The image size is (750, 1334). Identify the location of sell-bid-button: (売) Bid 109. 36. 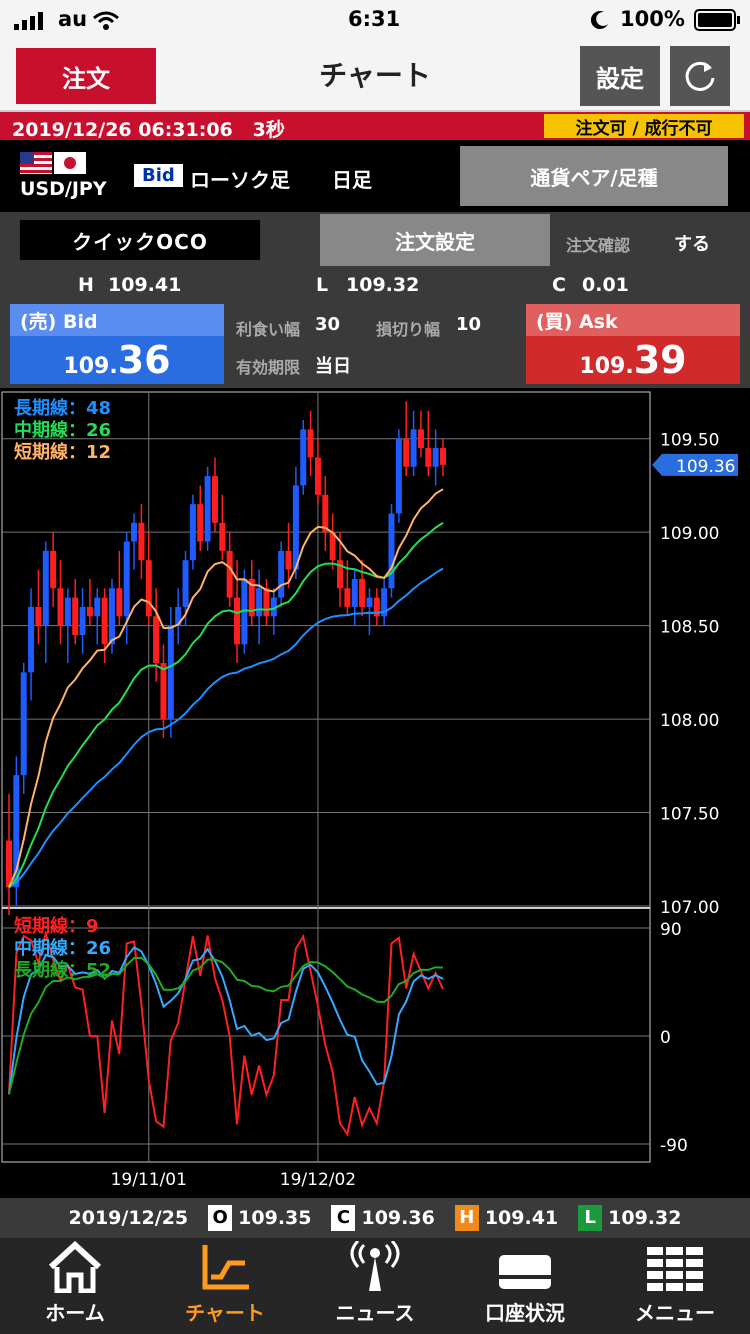
(117, 344).